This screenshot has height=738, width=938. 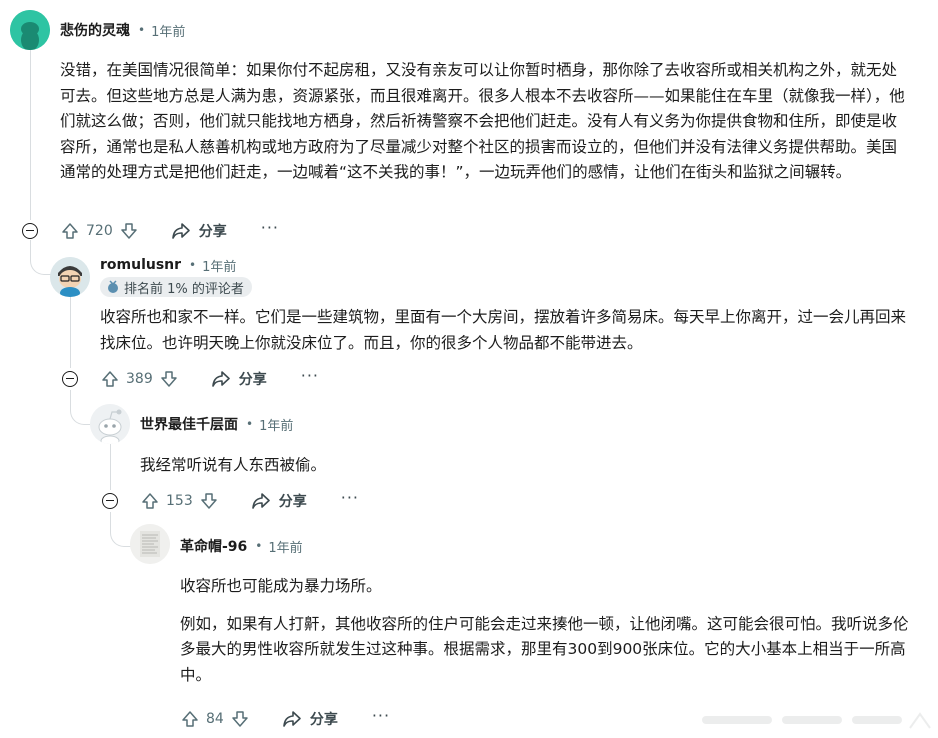 I want to click on vote-count: 153, so click(x=179, y=501).